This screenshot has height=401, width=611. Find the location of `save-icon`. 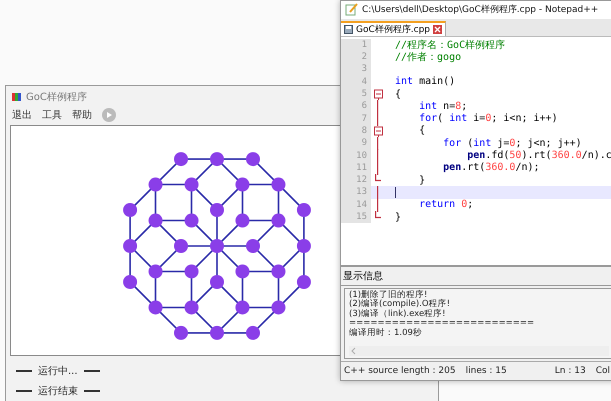

save-icon is located at coordinates (348, 29).